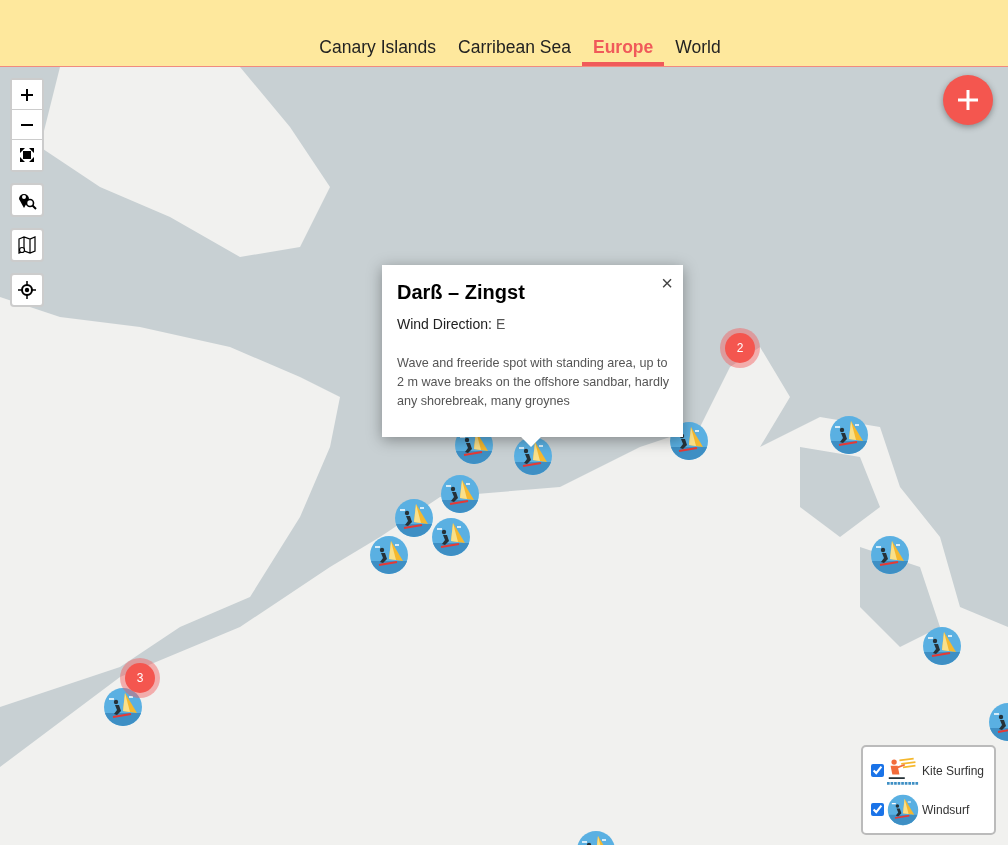 The height and width of the screenshot is (845, 1008). I want to click on crosshair-icon, so click(27, 290).